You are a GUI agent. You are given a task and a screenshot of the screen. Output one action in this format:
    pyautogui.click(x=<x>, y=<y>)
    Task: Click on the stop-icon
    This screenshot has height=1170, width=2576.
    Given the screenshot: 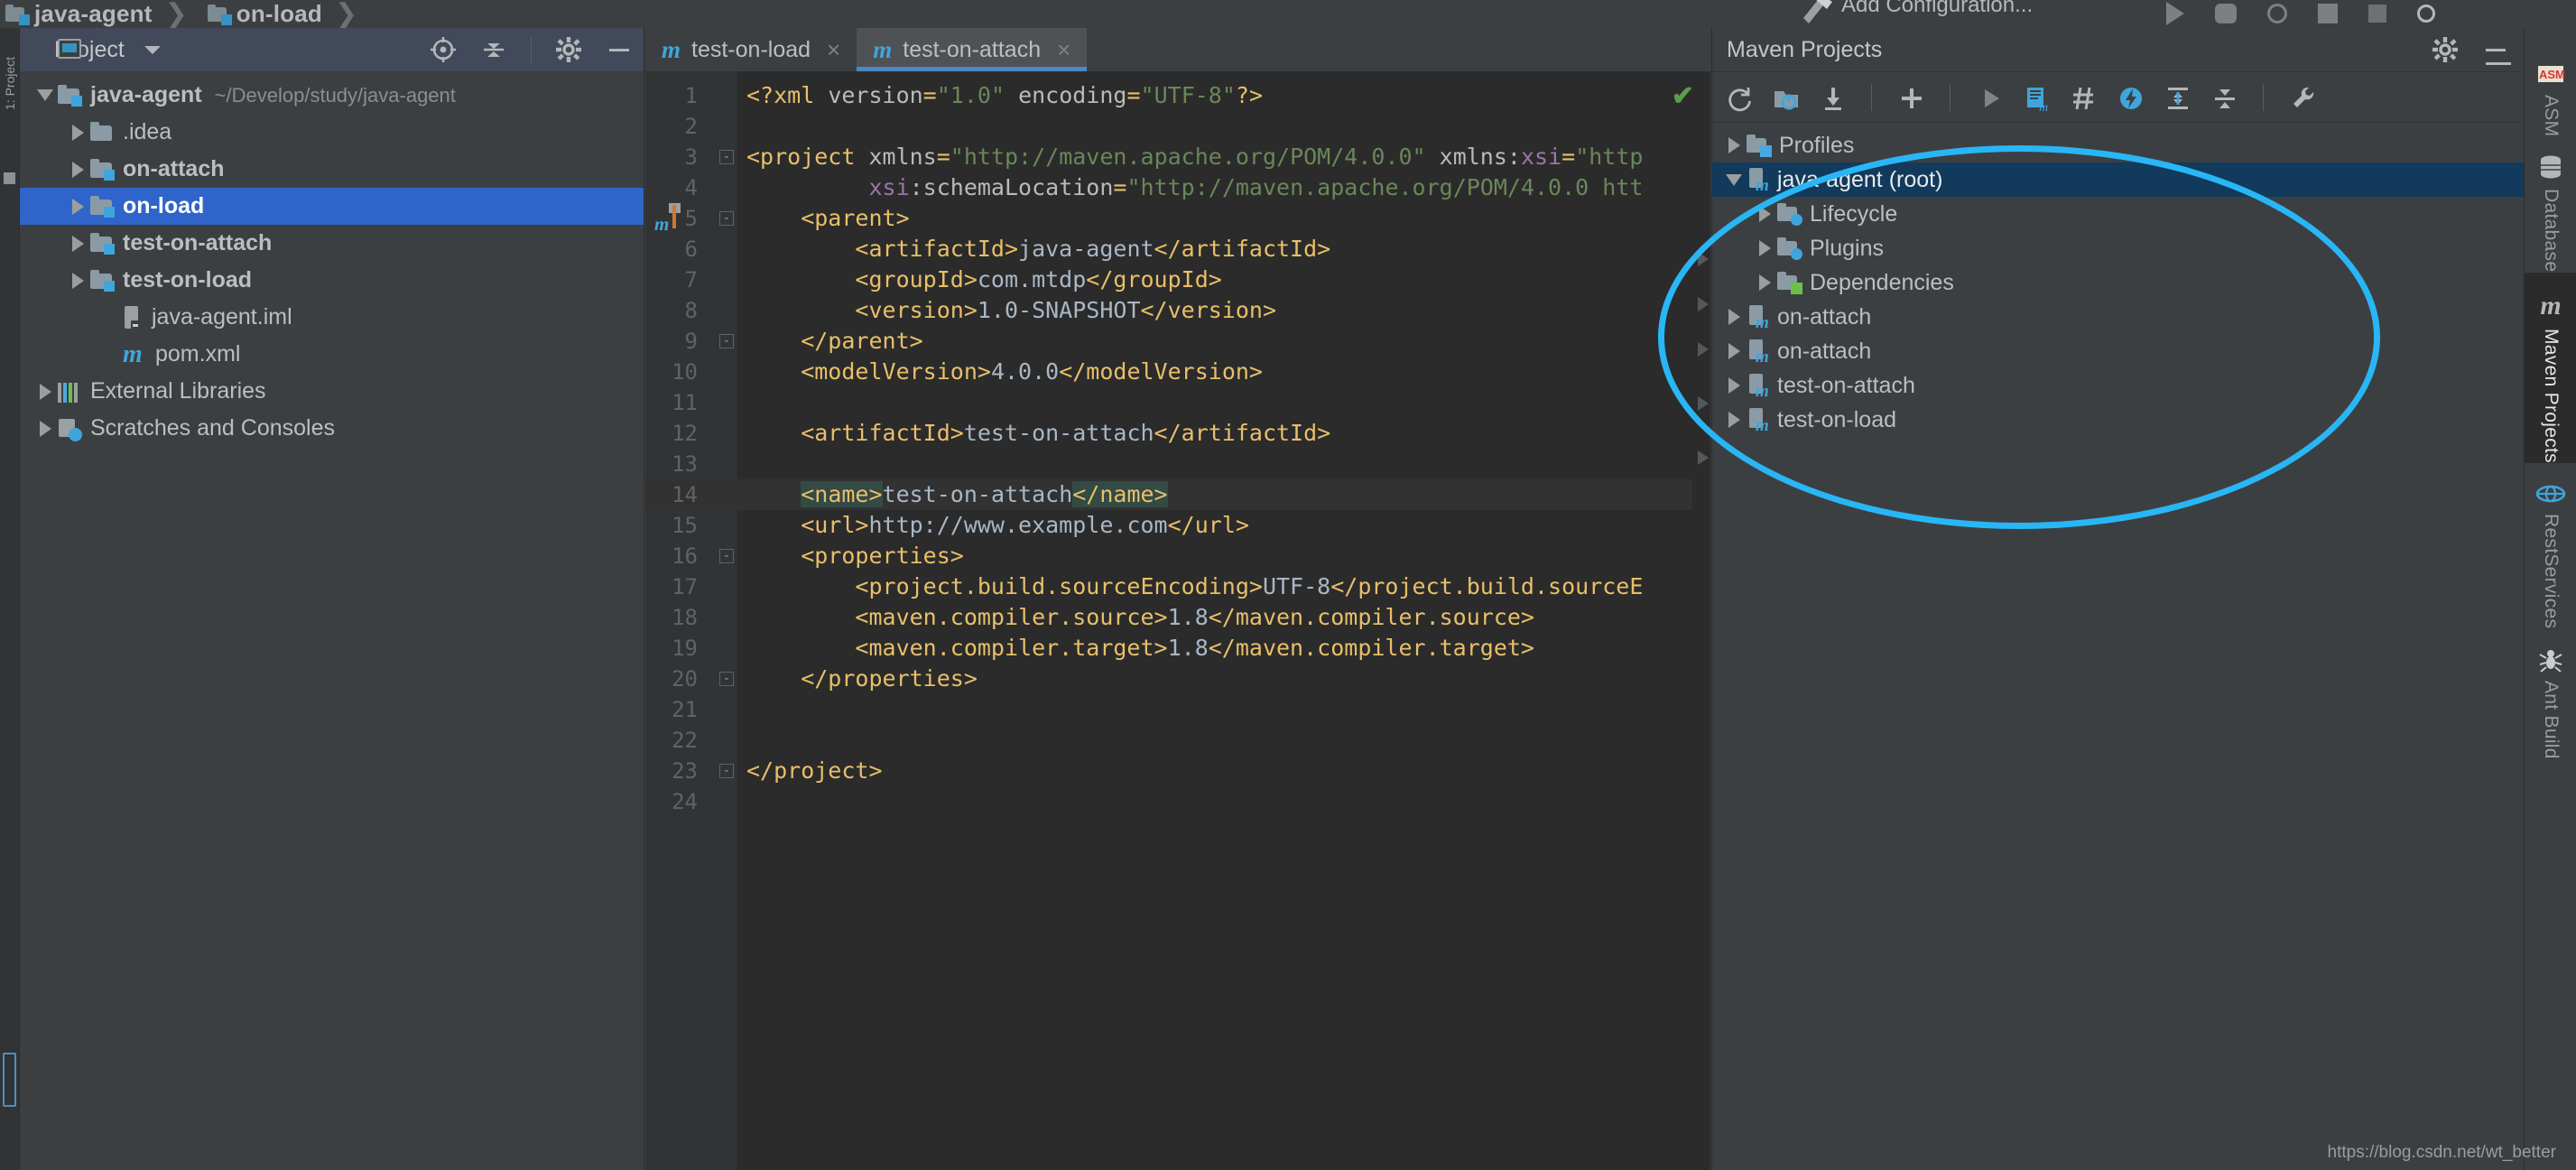 What is the action you would take?
    pyautogui.click(x=2377, y=14)
    